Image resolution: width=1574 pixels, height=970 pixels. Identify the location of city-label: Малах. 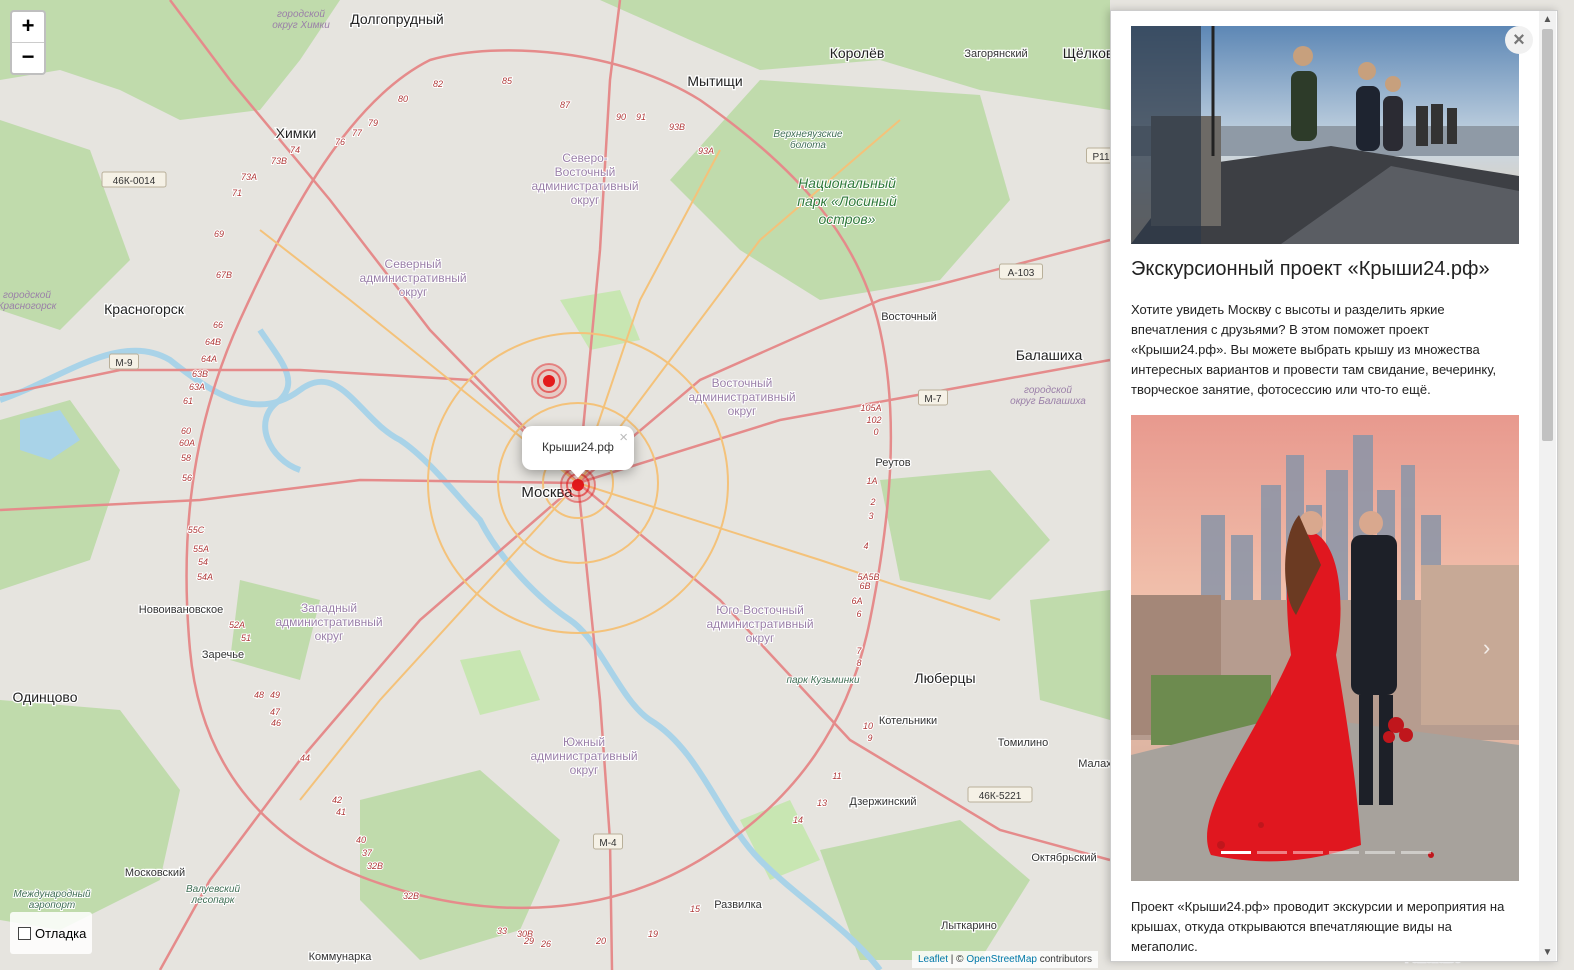
(1095, 764).